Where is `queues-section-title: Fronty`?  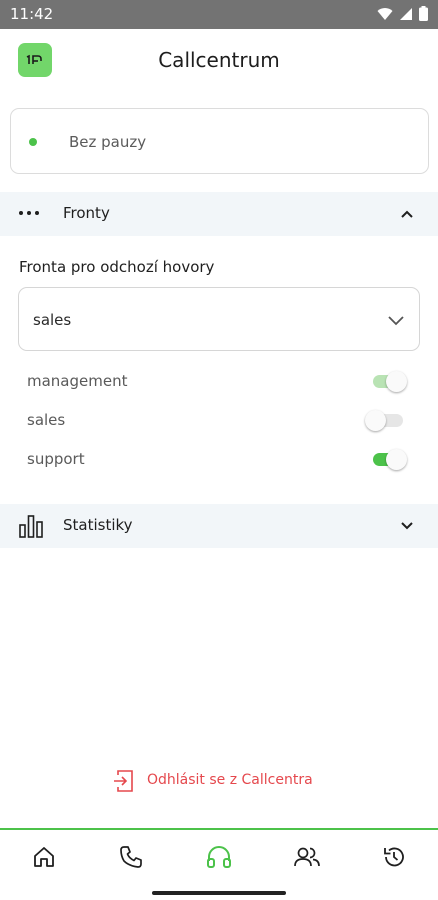
queues-section-title: Fronty is located at coordinates (86, 213).